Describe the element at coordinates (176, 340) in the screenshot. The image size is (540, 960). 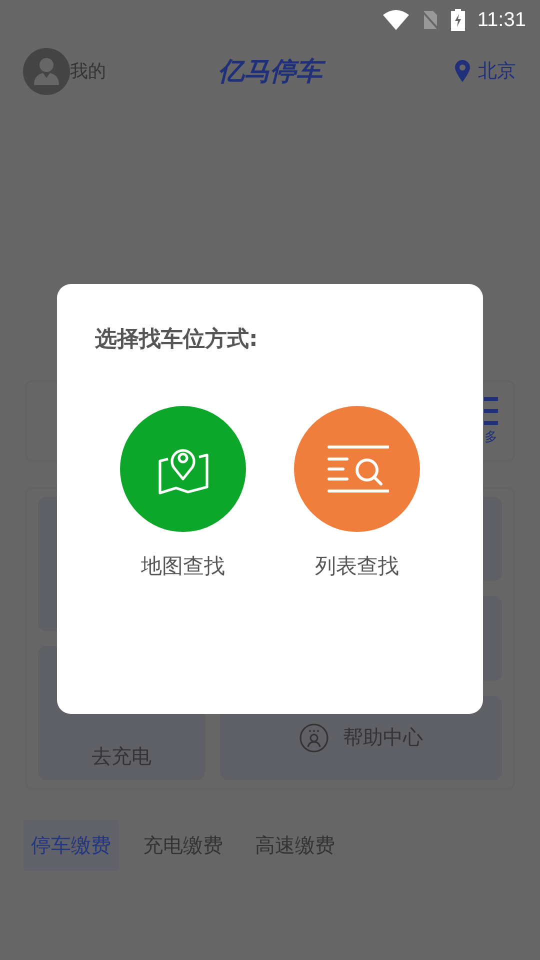
I see `dialog-title: 选择找车位方式:` at that location.